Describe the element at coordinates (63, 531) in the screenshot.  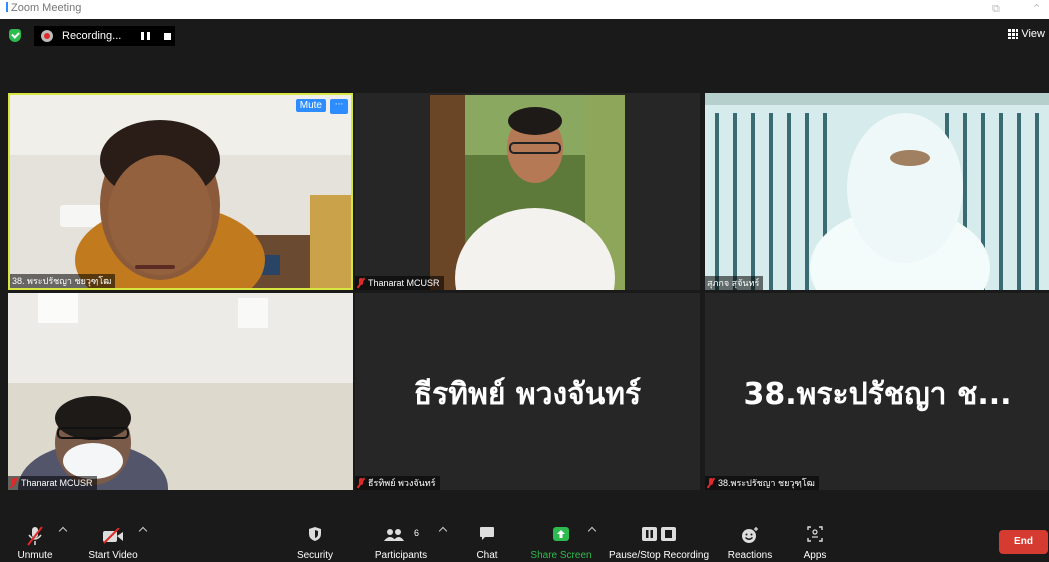
I see `audio-options-caret-icon` at that location.